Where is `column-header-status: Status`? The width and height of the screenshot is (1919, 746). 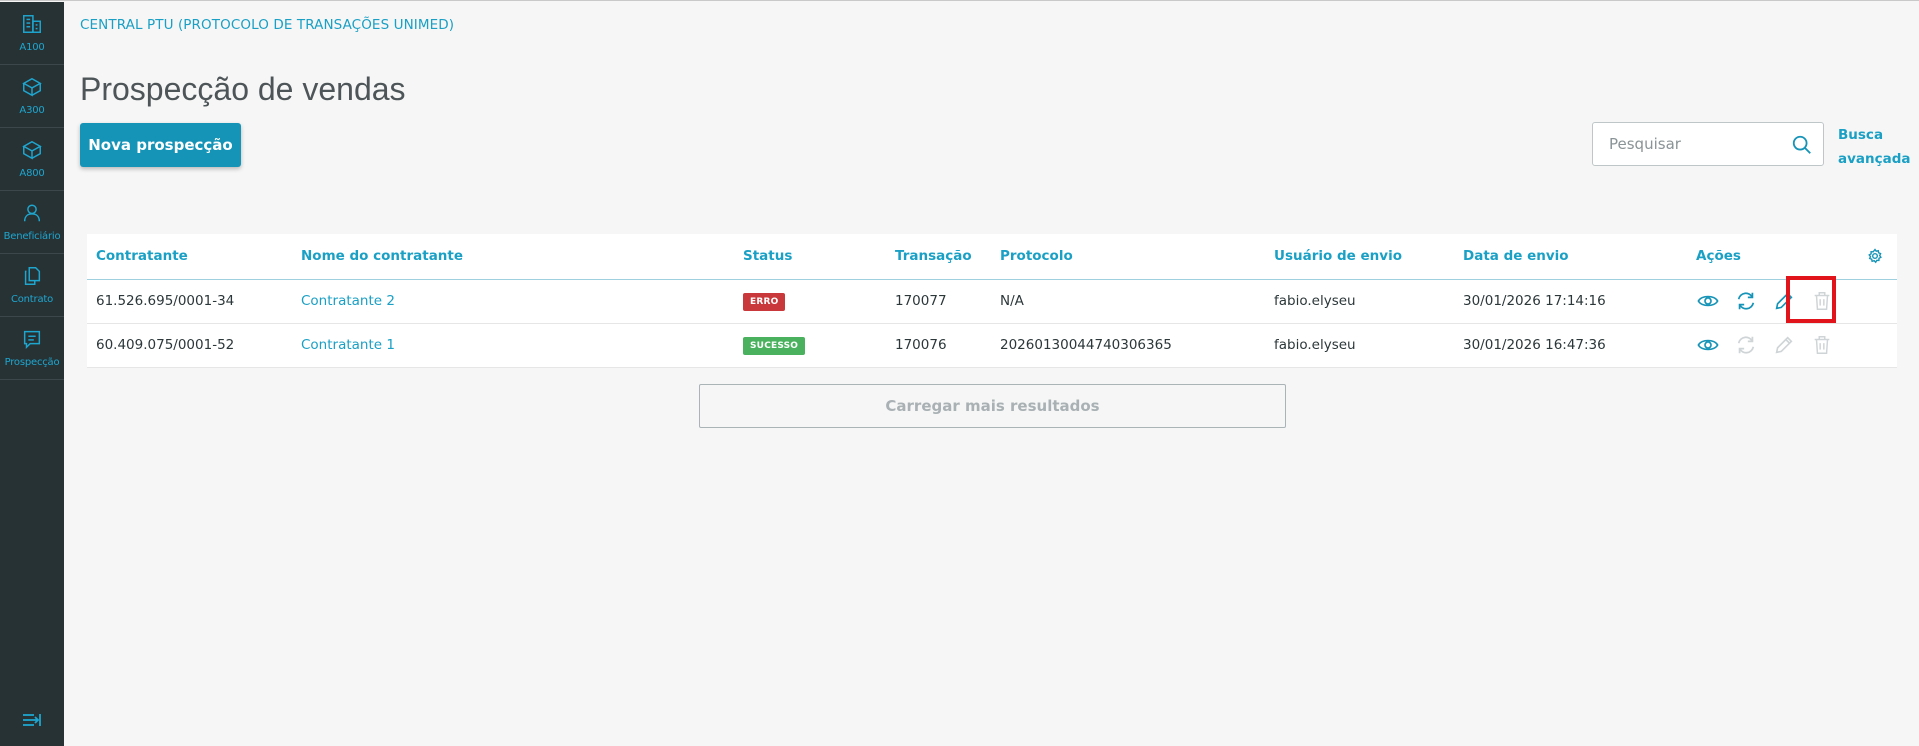
column-header-status: Status is located at coordinates (810, 257).